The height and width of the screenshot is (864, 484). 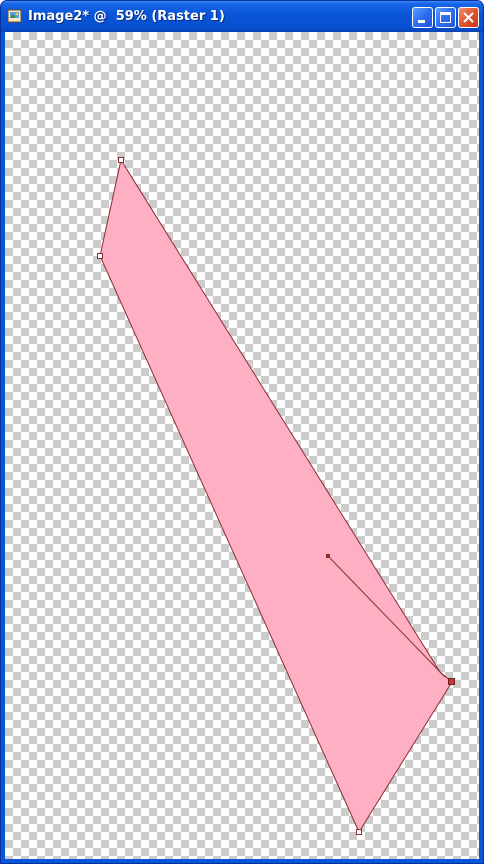 I want to click on window-title: Image2* @ 59% (Raster 1), so click(x=126, y=16).